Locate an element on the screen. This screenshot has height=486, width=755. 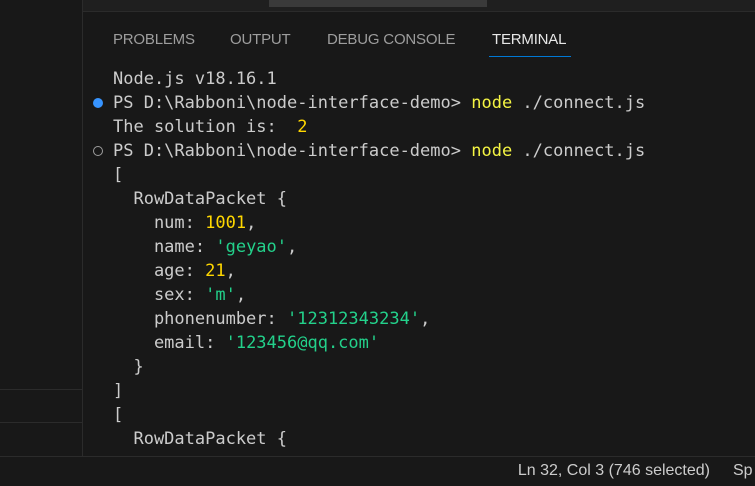
active-tab-indicator is located at coordinates (530, 56).